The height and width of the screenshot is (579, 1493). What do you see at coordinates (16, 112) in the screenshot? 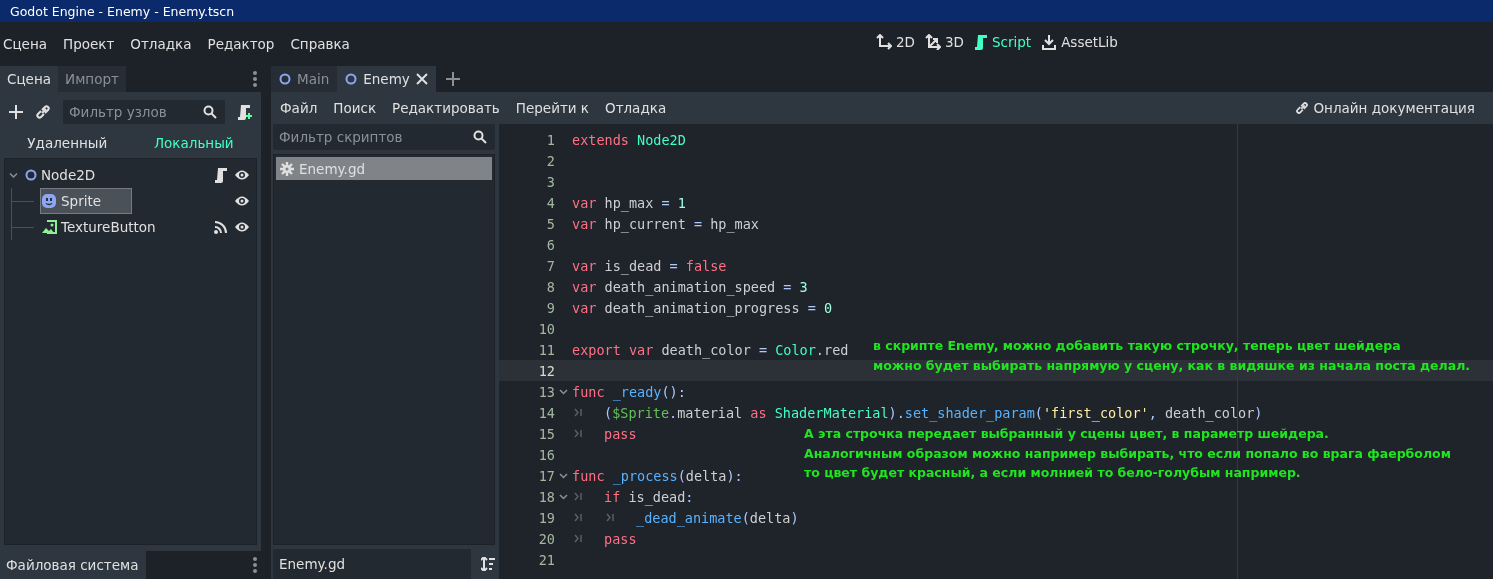
I see `add-icon` at bounding box center [16, 112].